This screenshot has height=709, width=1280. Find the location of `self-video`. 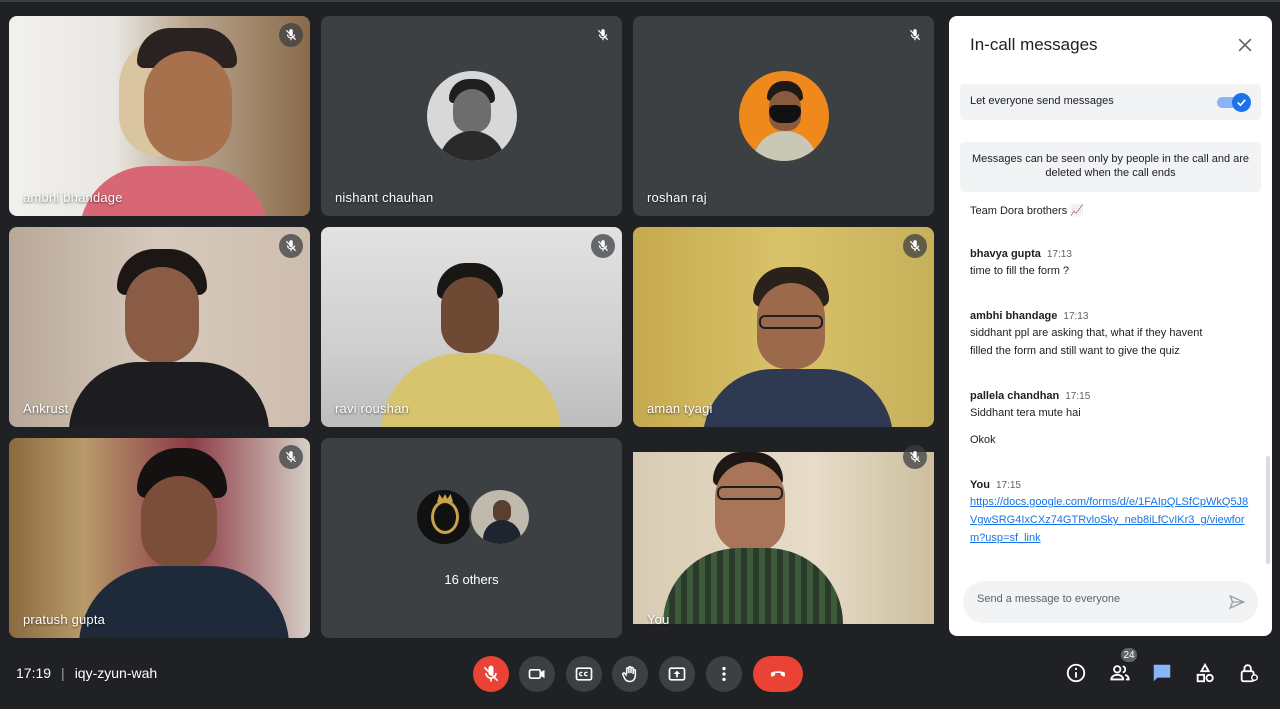

self-video is located at coordinates (783, 538).